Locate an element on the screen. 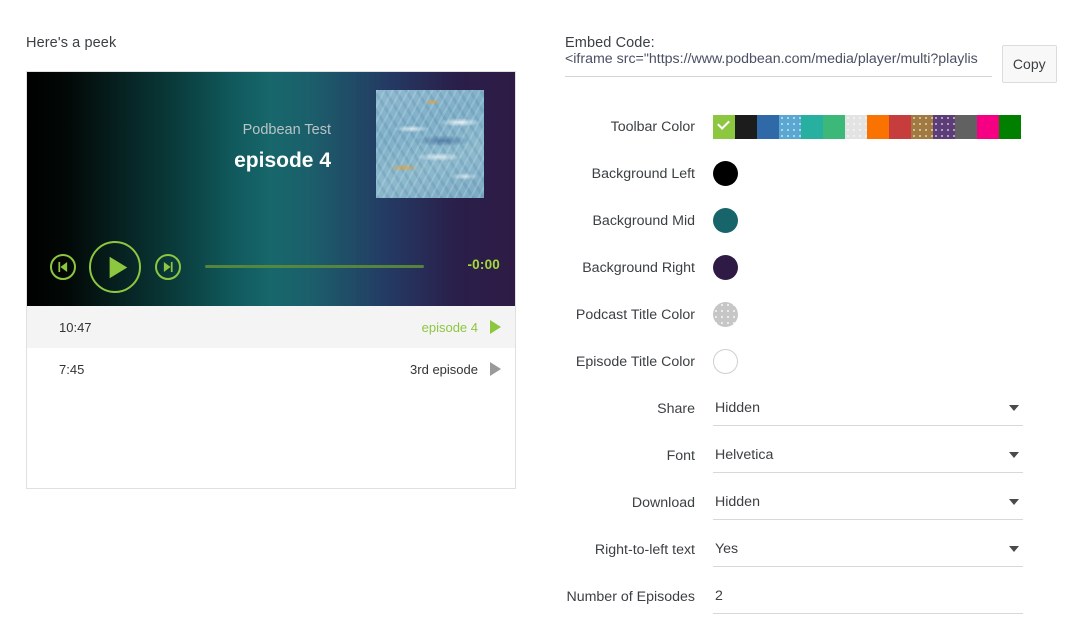 The width and height of the screenshot is (1080, 642). playlist-title: episode 4 is located at coordinates (449, 327).